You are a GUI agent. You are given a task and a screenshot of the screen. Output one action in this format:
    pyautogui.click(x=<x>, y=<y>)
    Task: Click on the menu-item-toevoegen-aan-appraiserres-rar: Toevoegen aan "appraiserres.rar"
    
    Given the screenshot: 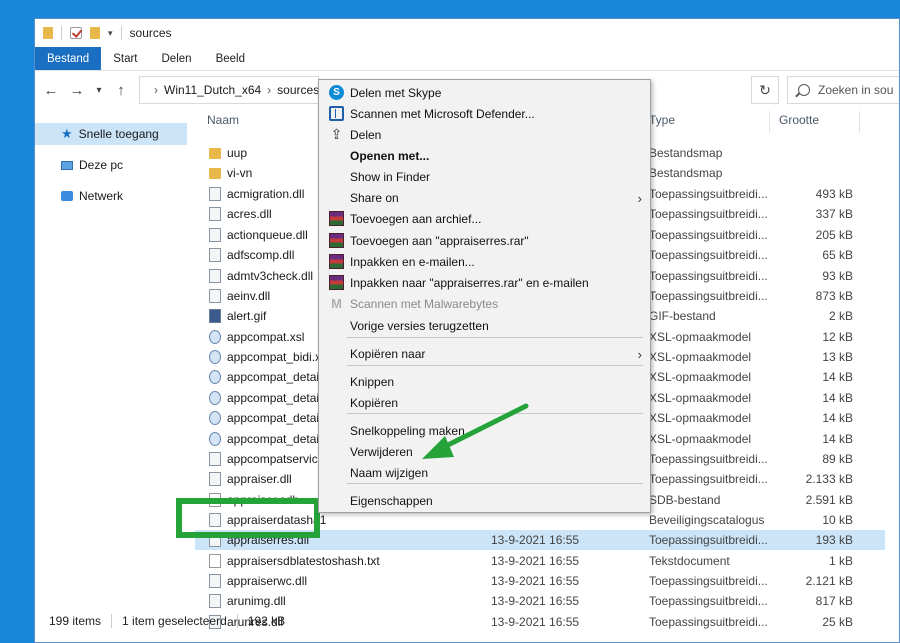 What is the action you would take?
    pyautogui.click(x=484, y=240)
    